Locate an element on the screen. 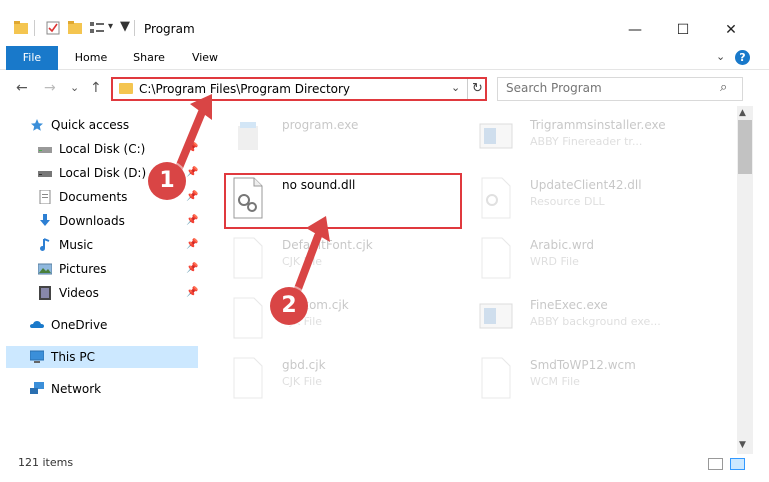 The height and width of the screenshot is (482, 769). address-bar: C:\Program Files\Program Directory ⌄ ↻ is located at coordinates (299, 89).